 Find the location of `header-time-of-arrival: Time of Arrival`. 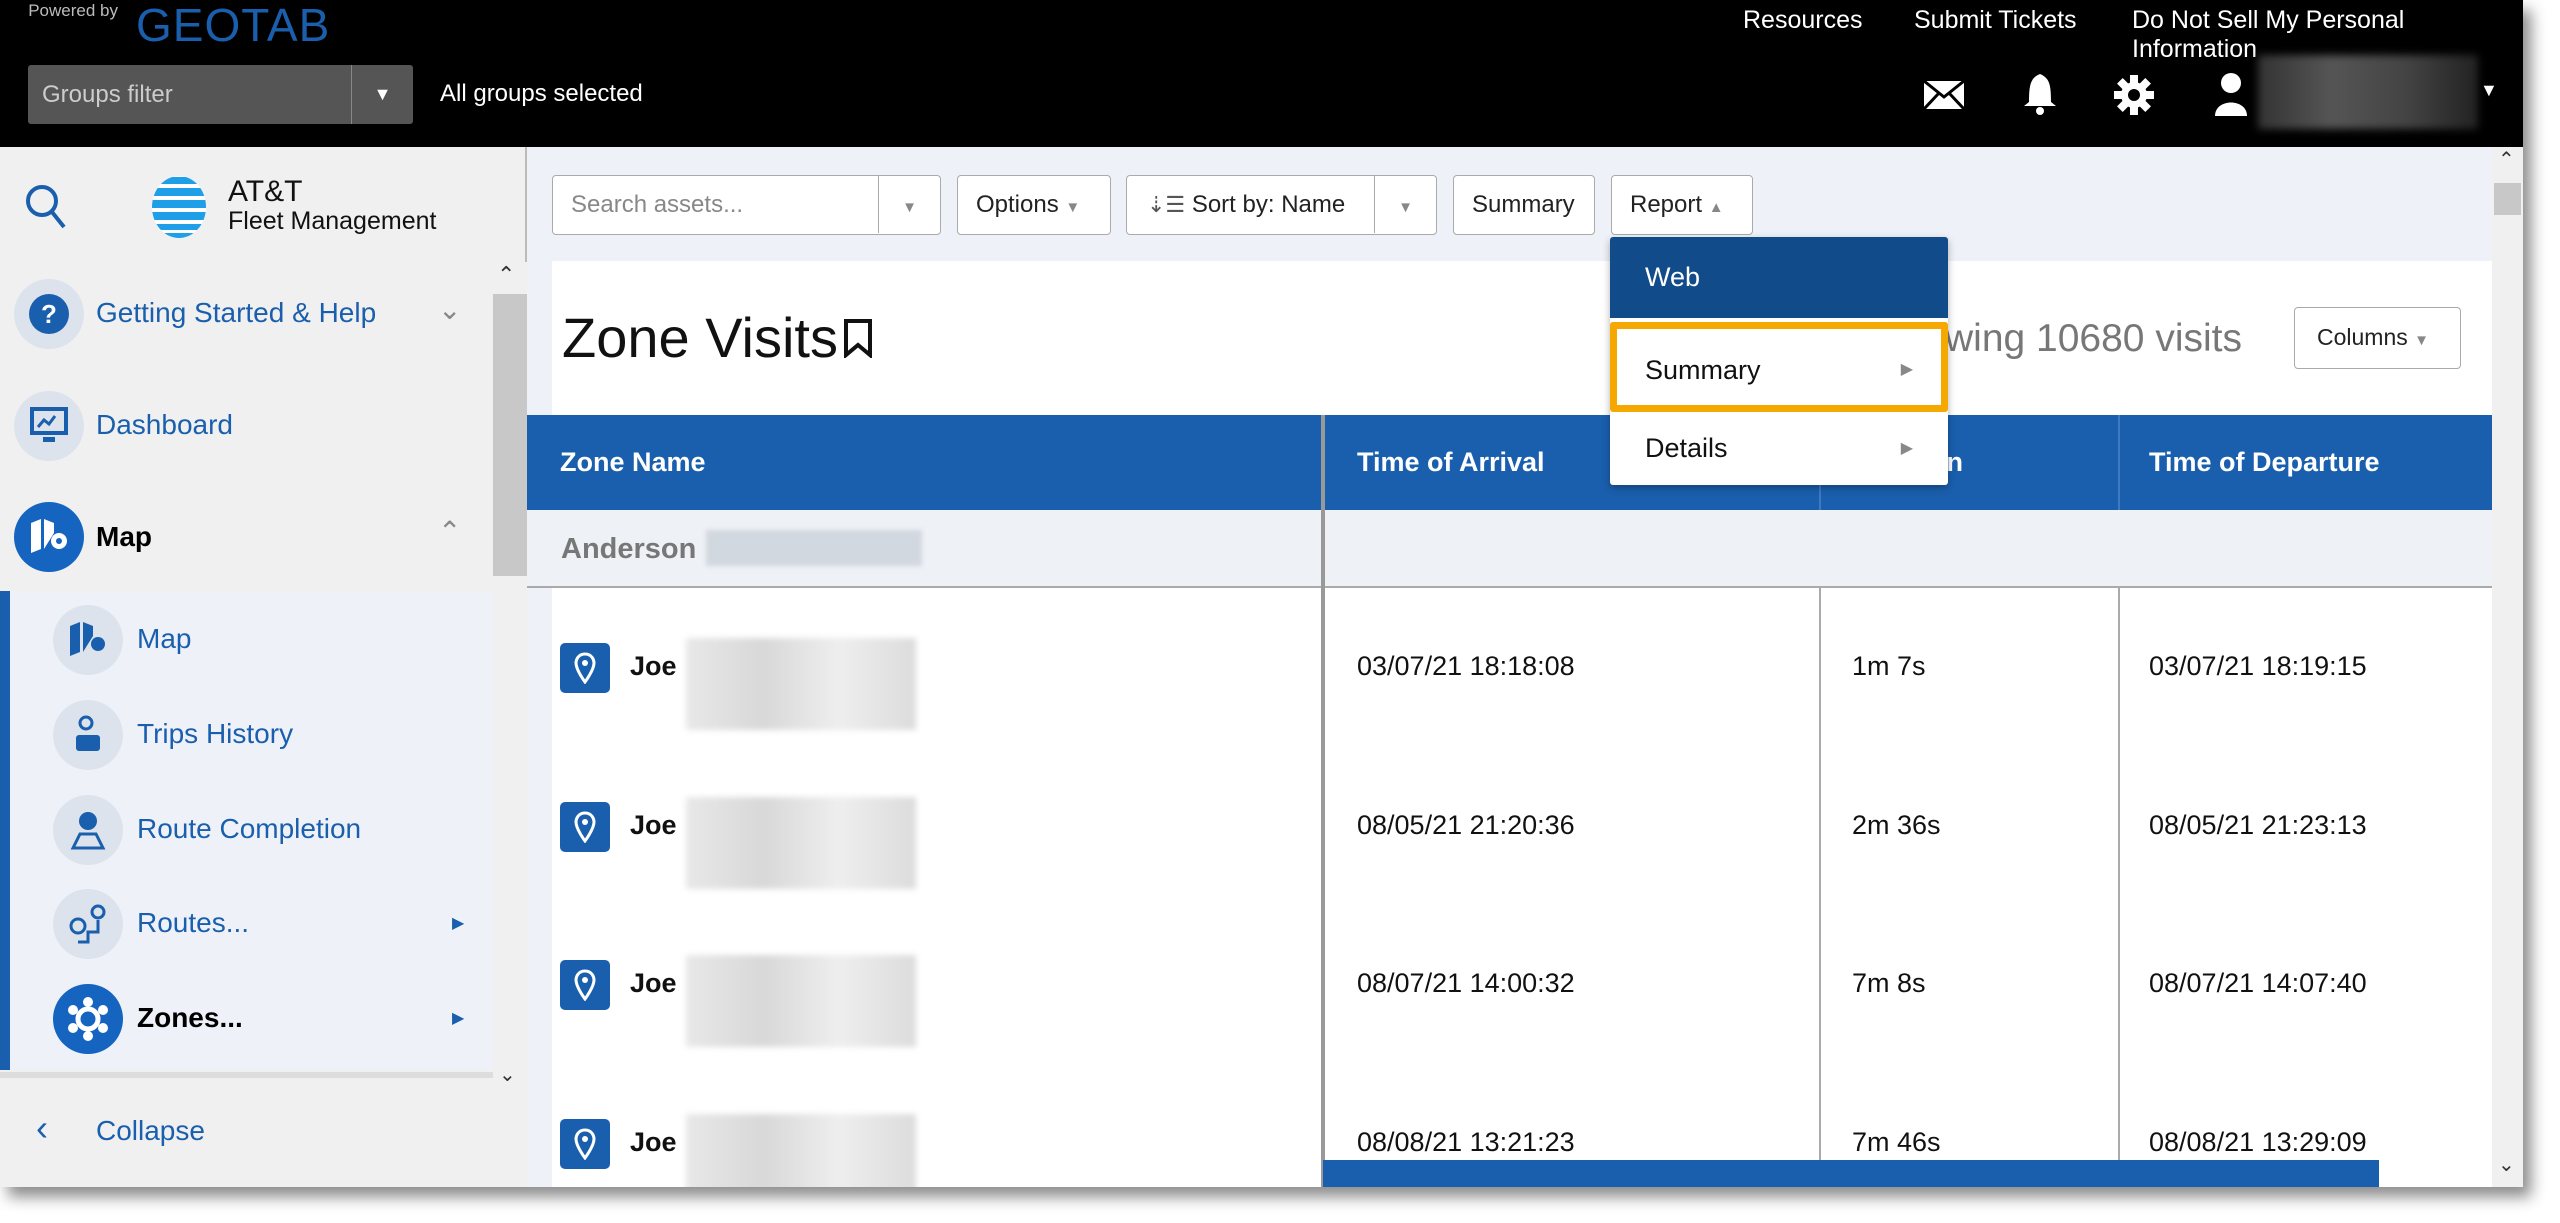

header-time-of-arrival: Time of Arrival is located at coordinates (1451, 462).